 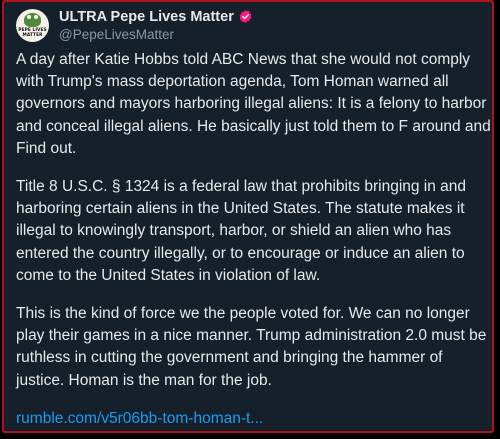 I want to click on author-block: ULTRA Pepe Lives Matter @PepeLivesMatter, so click(x=156, y=25).